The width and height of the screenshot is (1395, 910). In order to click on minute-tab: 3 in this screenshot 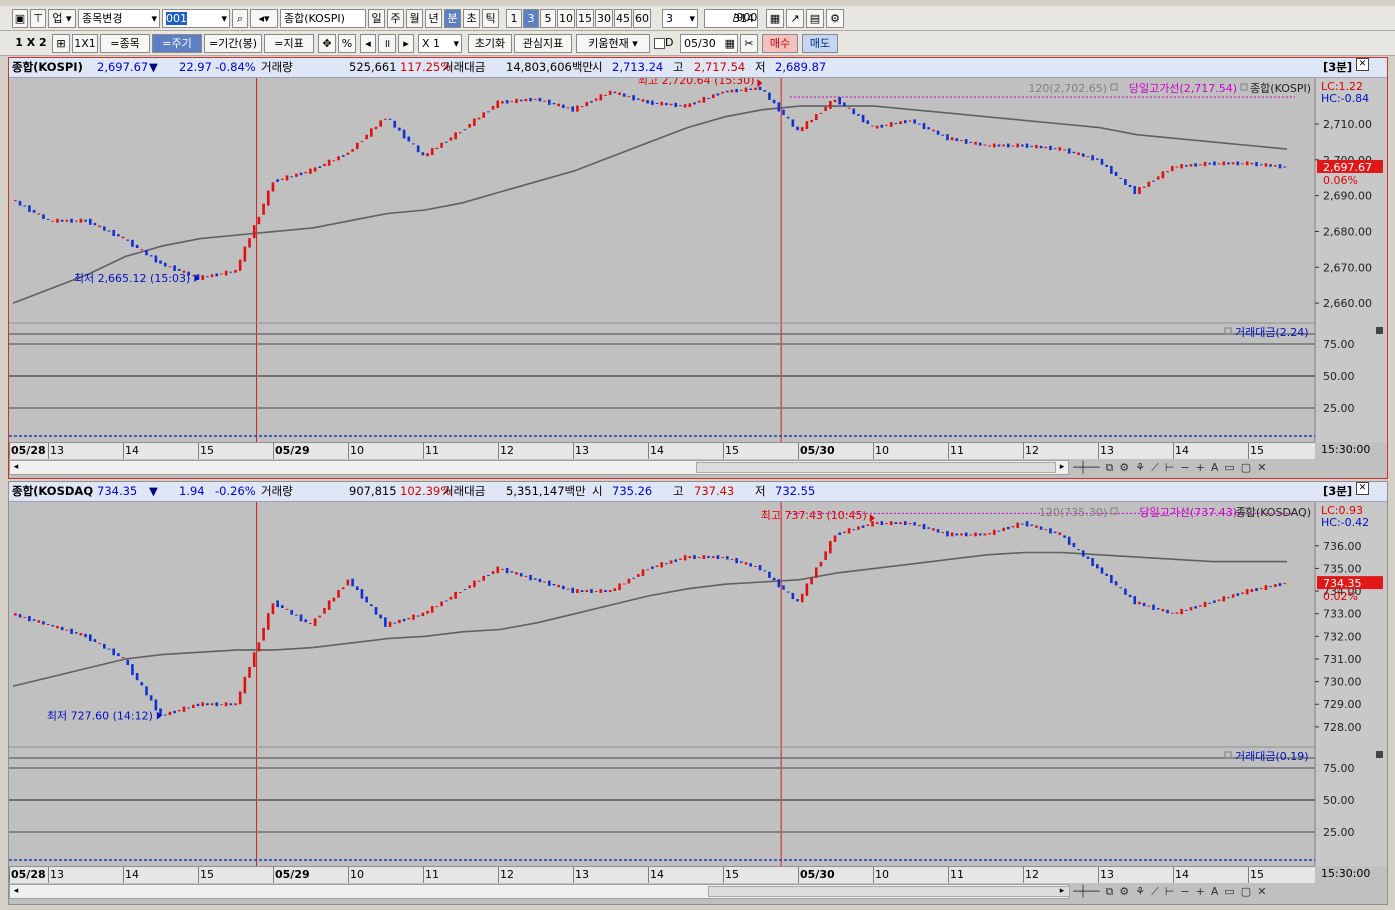, I will do `click(531, 18)`.